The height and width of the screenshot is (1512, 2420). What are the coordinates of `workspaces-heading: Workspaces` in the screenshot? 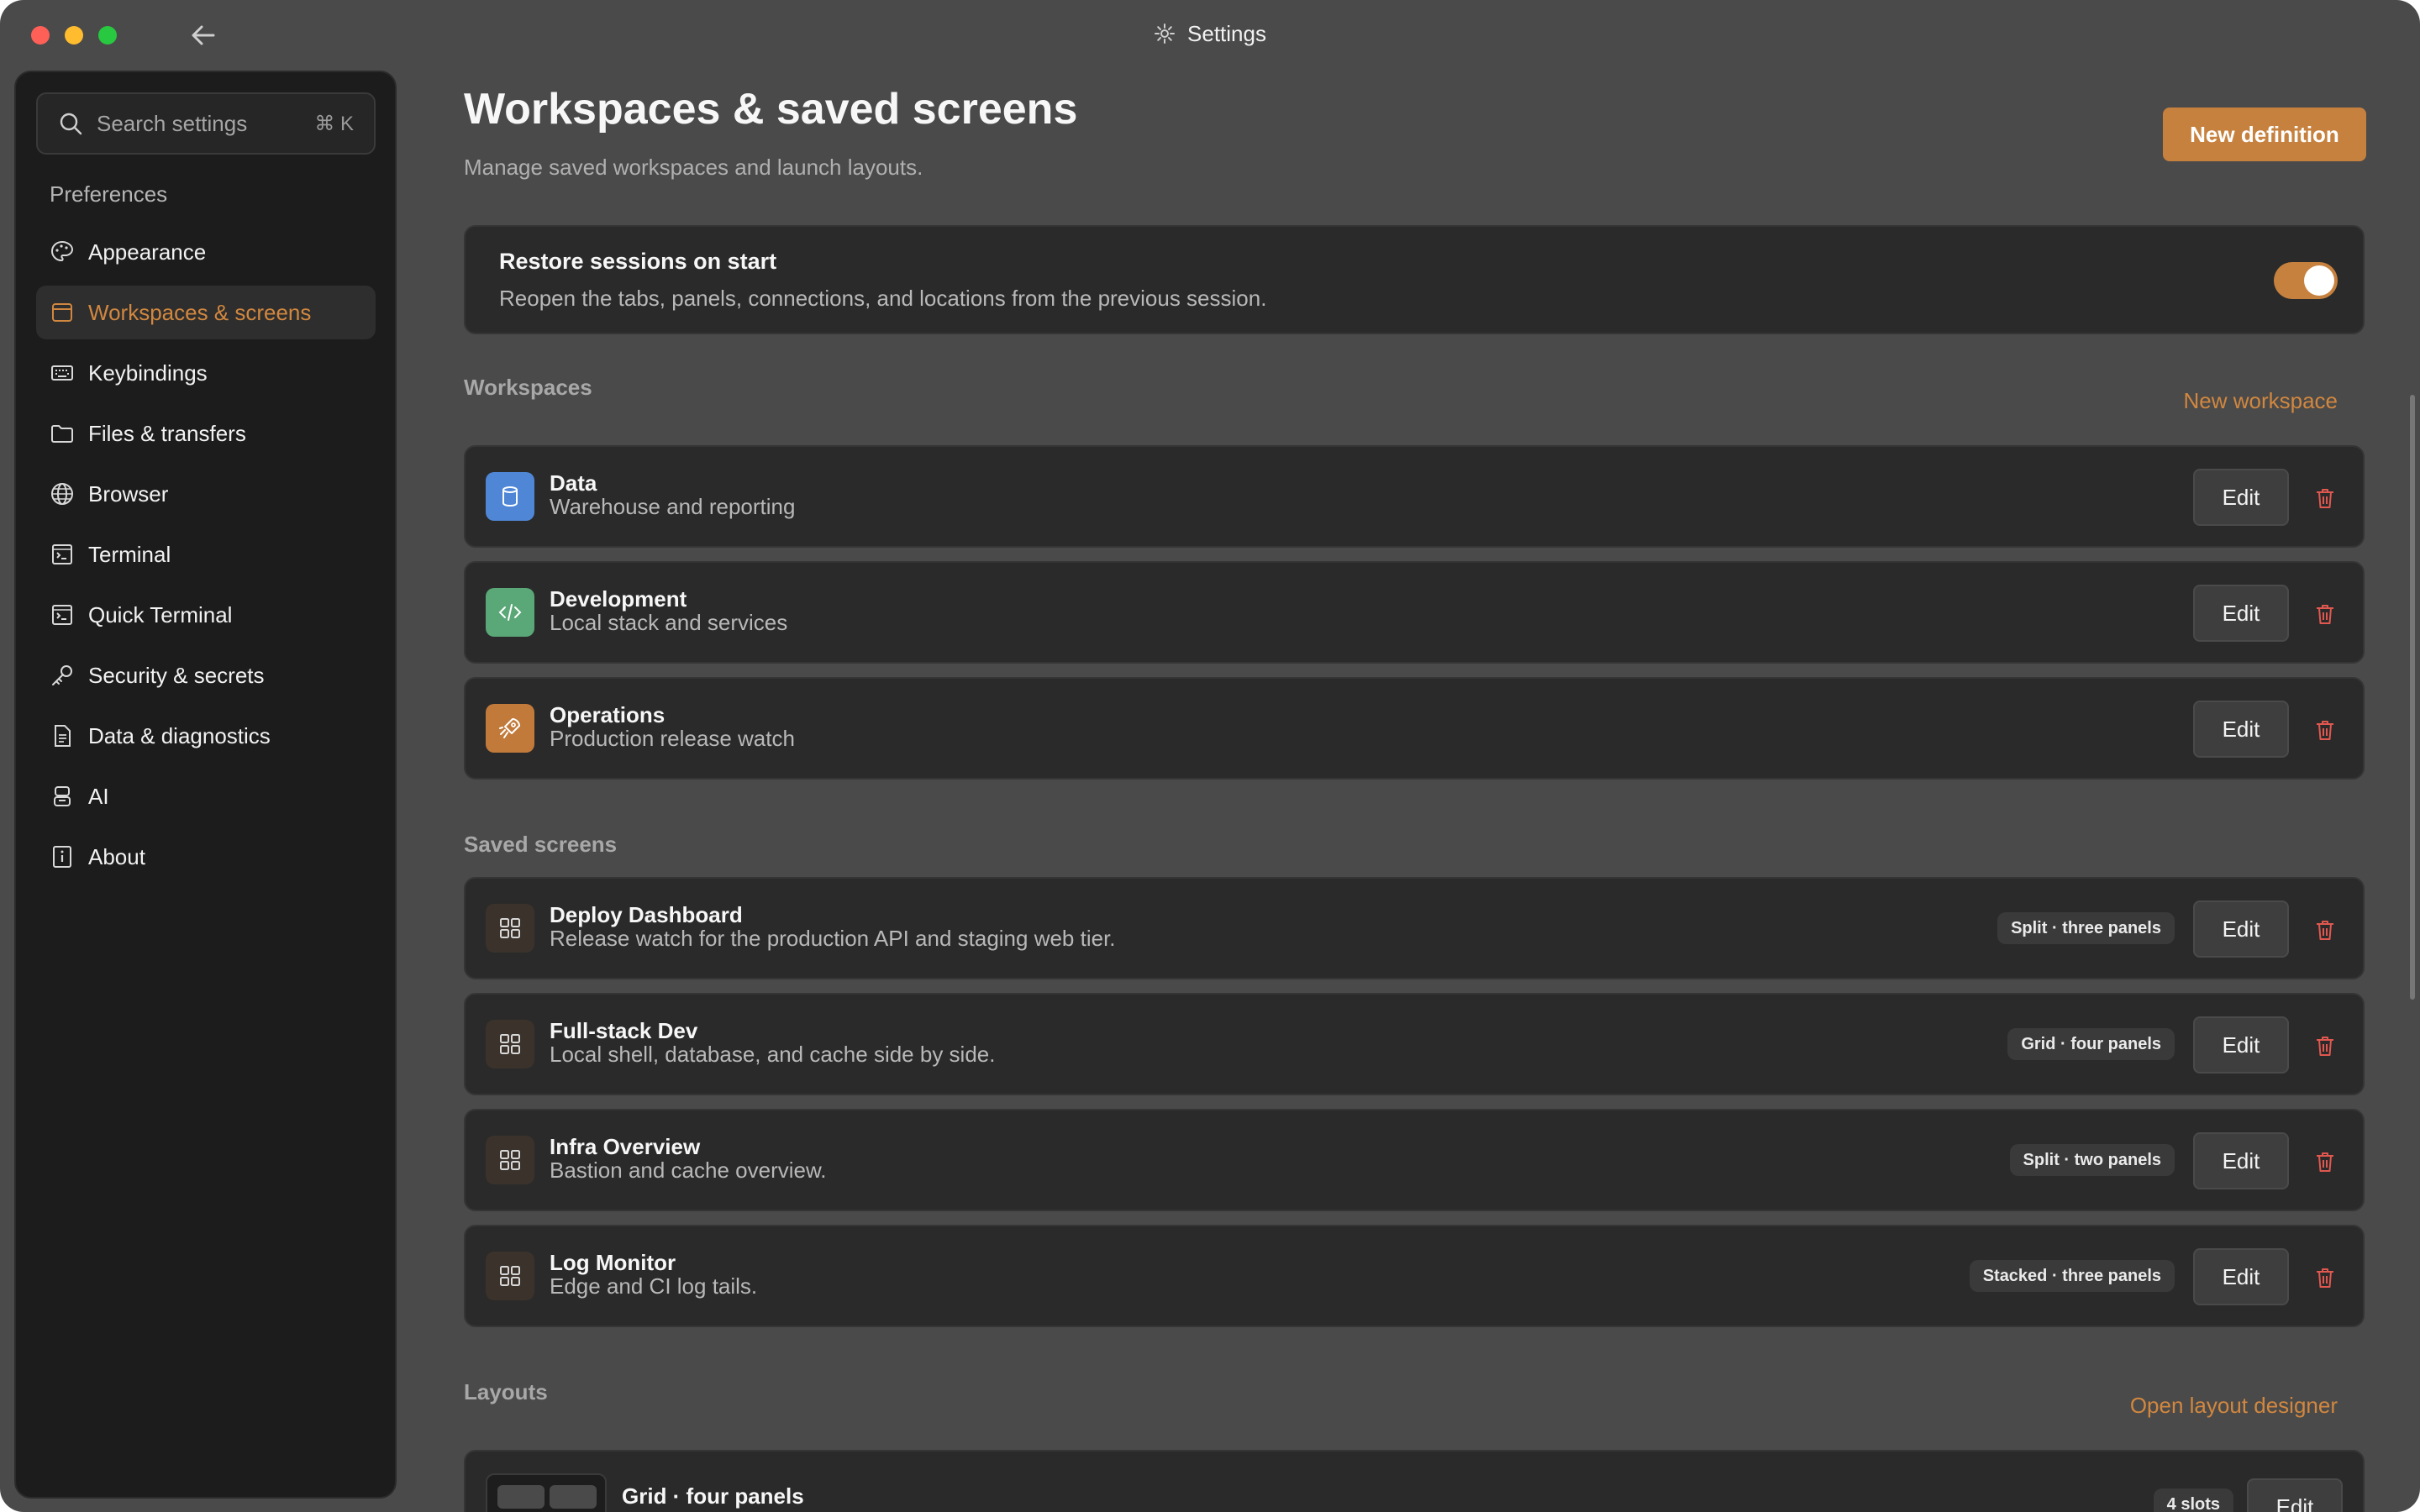 It's located at (528, 387).